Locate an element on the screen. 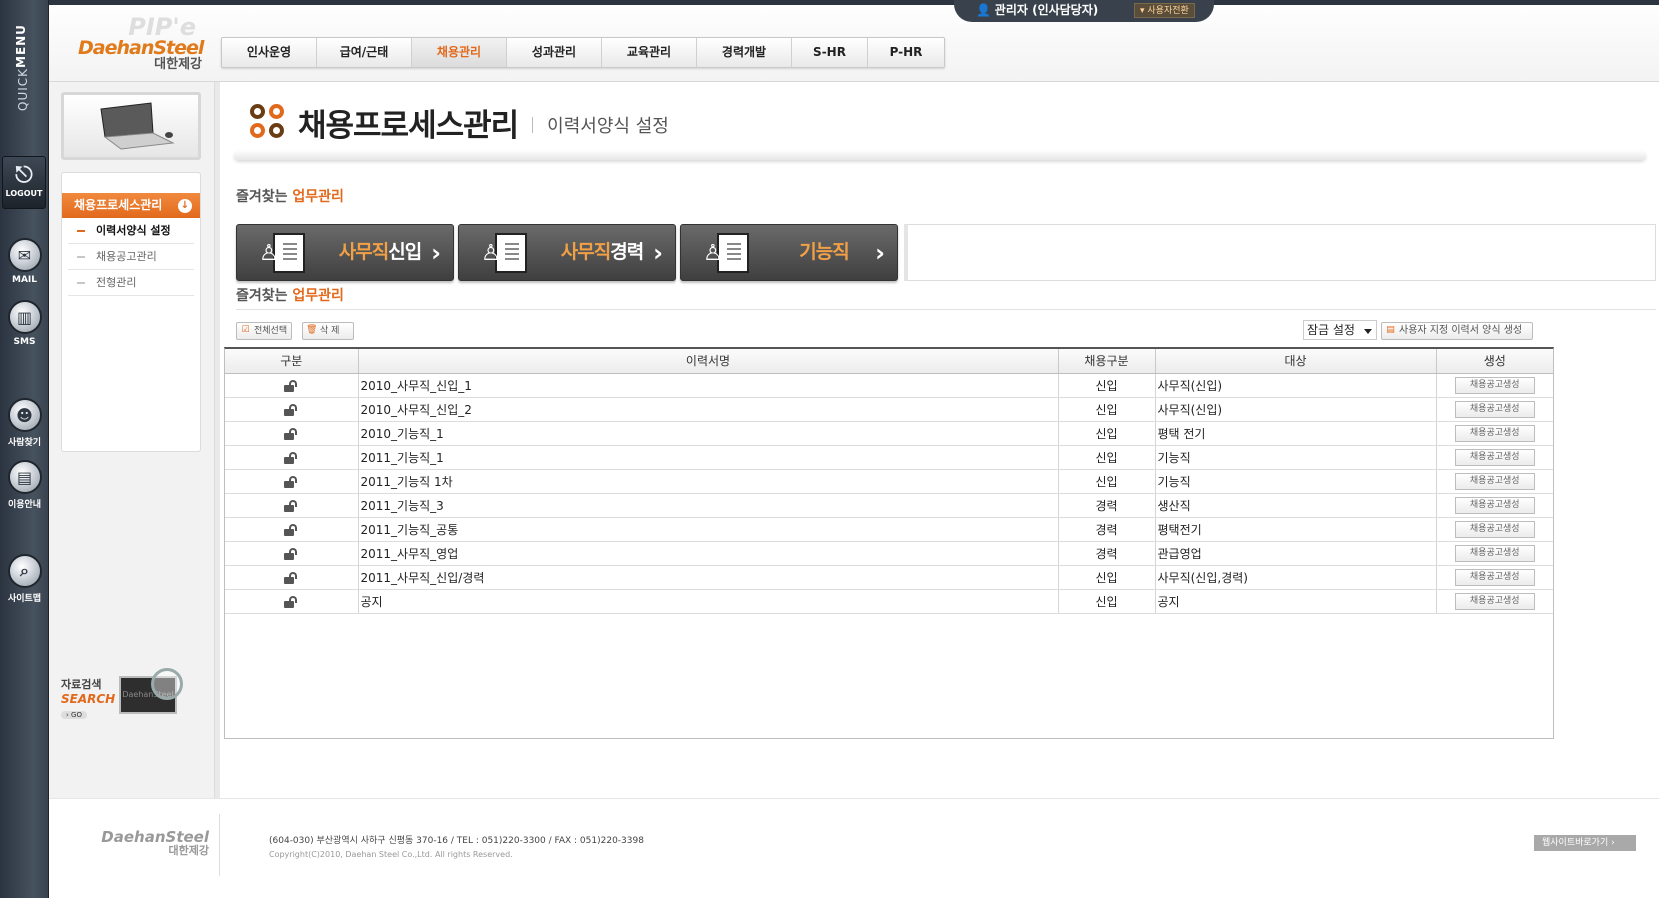 This screenshot has height=898, width=1659. resume-name-cell: 2011_기능직 1차 is located at coordinates (708, 481).